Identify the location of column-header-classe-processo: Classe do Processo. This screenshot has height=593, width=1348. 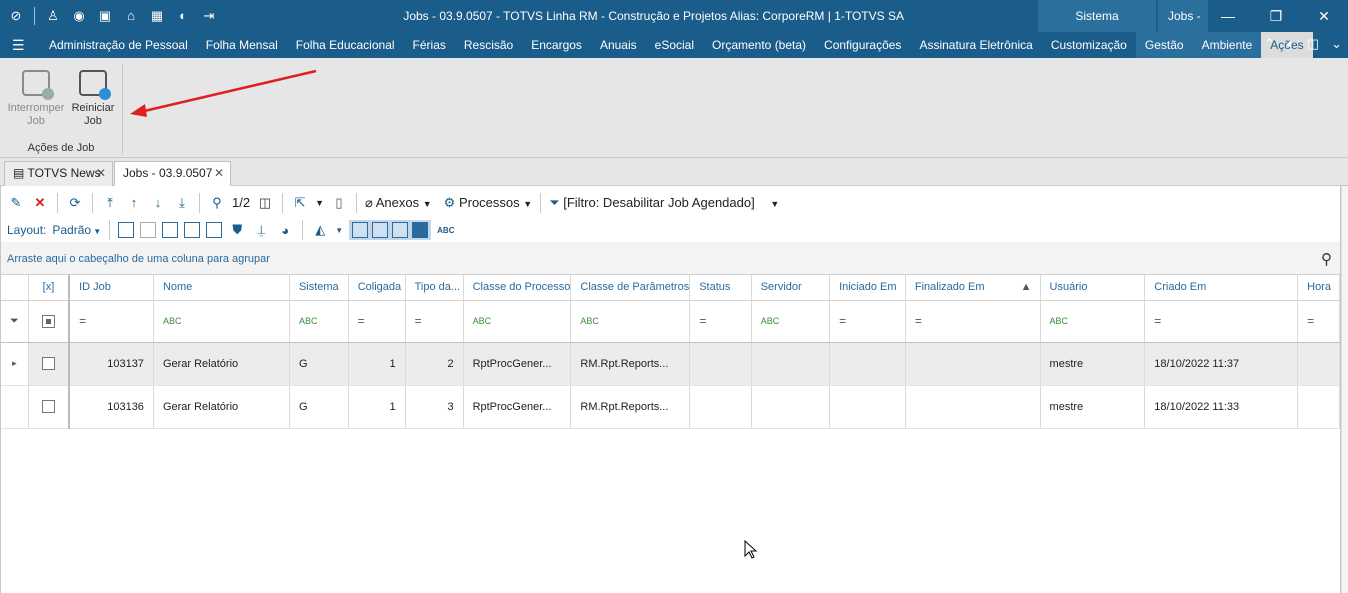
(517, 288).